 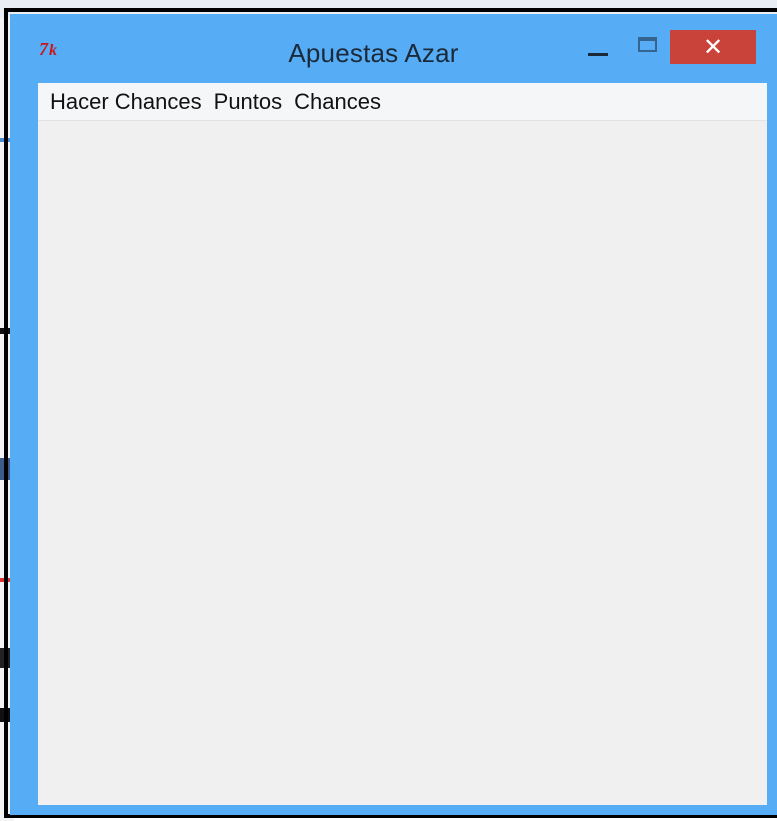 I want to click on menu-puntos: Puntos, so click(x=248, y=102).